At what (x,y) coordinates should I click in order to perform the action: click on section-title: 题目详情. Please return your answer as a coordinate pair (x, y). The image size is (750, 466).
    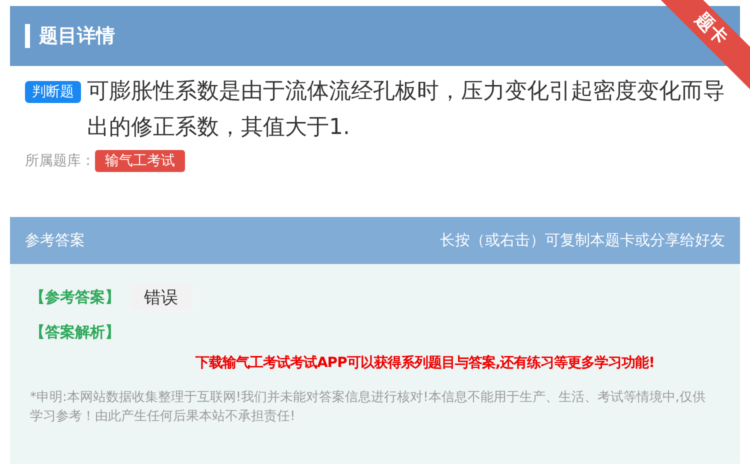
    Looking at the image, I should click on (77, 36).